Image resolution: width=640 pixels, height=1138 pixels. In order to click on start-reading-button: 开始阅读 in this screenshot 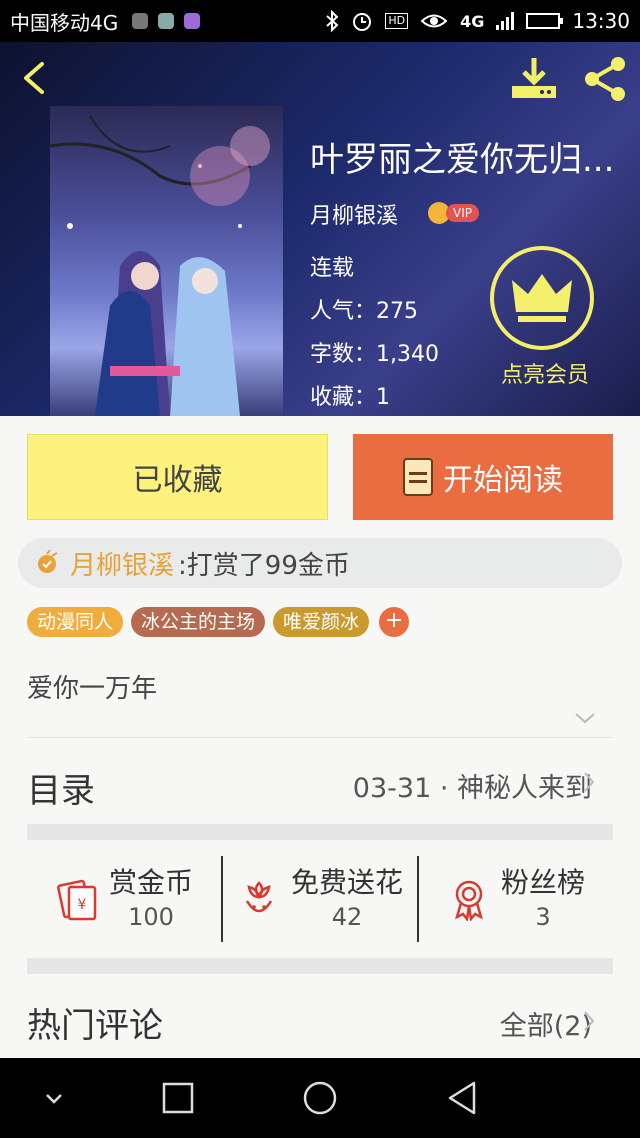, I will do `click(483, 477)`.